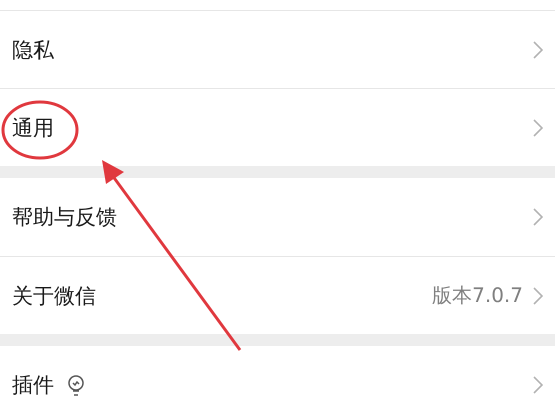 Image resolution: width=555 pixels, height=401 pixels. What do you see at coordinates (64, 217) in the screenshot?
I see `row-label: 帮助与反馈` at bounding box center [64, 217].